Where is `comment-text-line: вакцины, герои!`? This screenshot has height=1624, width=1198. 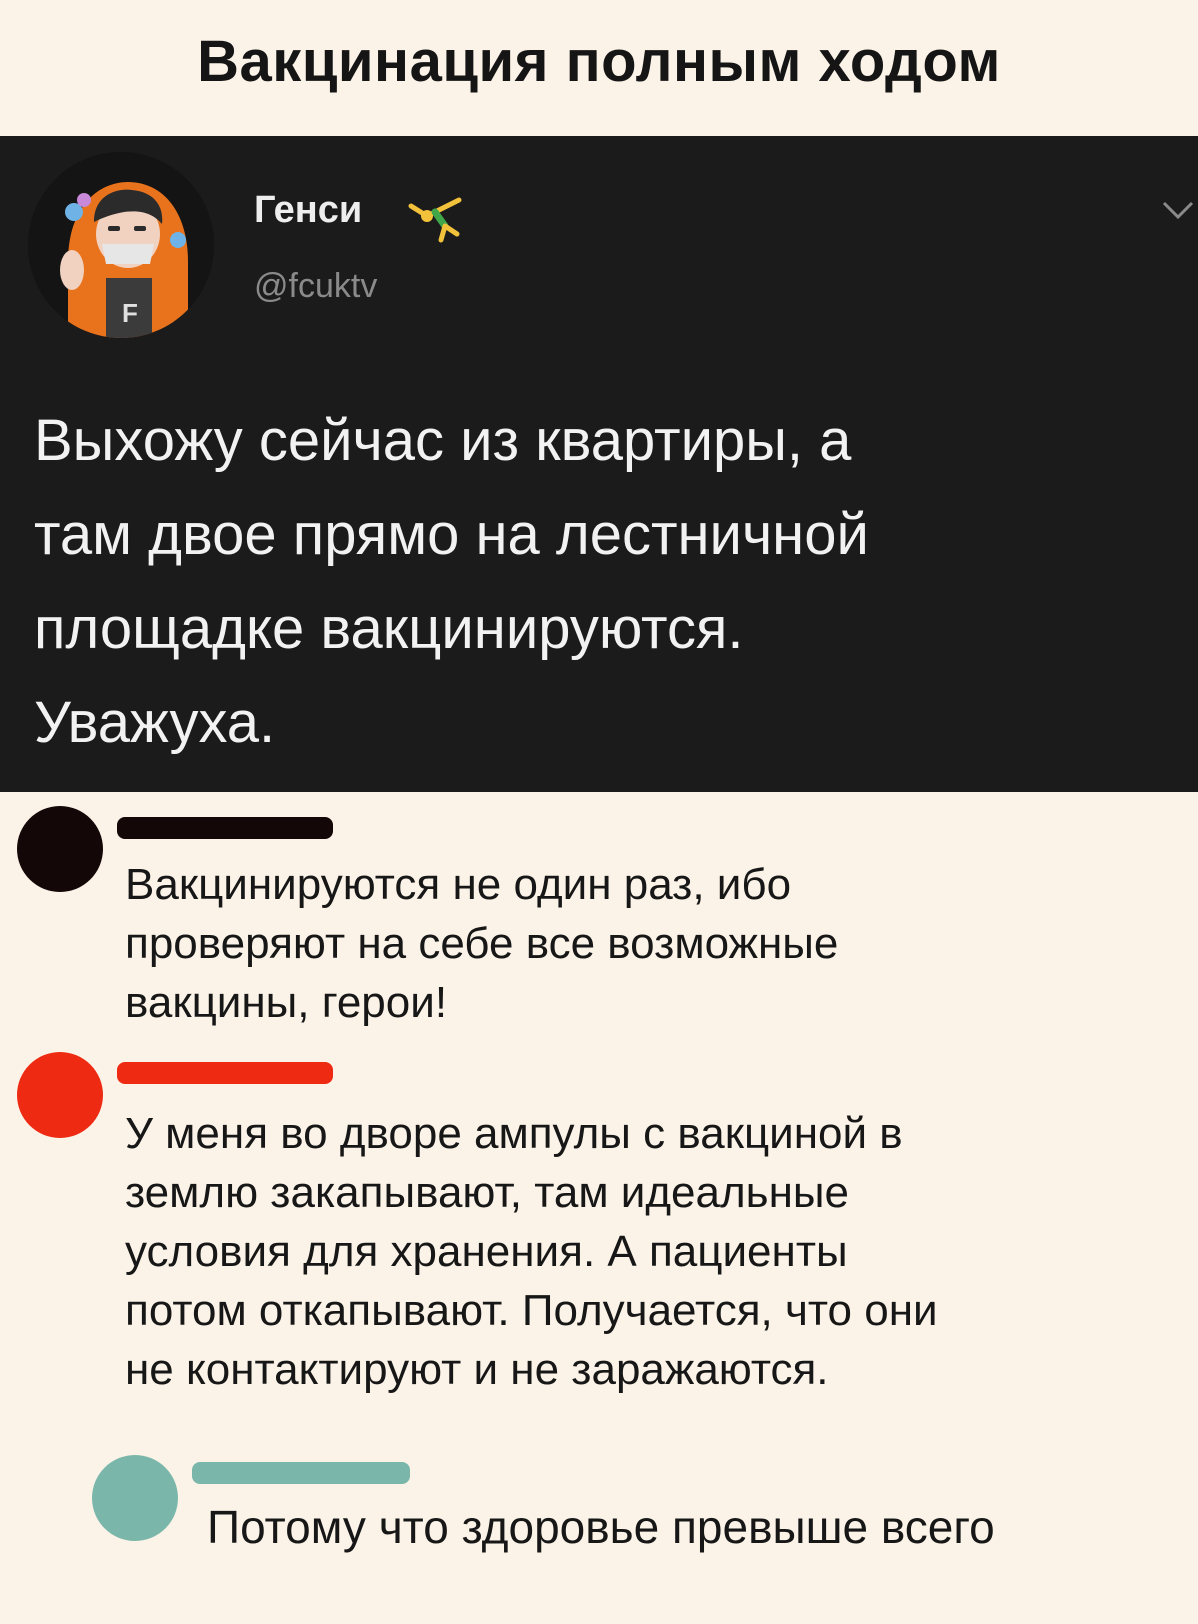
comment-text-line: вакцины, герои! is located at coordinates (286, 1002).